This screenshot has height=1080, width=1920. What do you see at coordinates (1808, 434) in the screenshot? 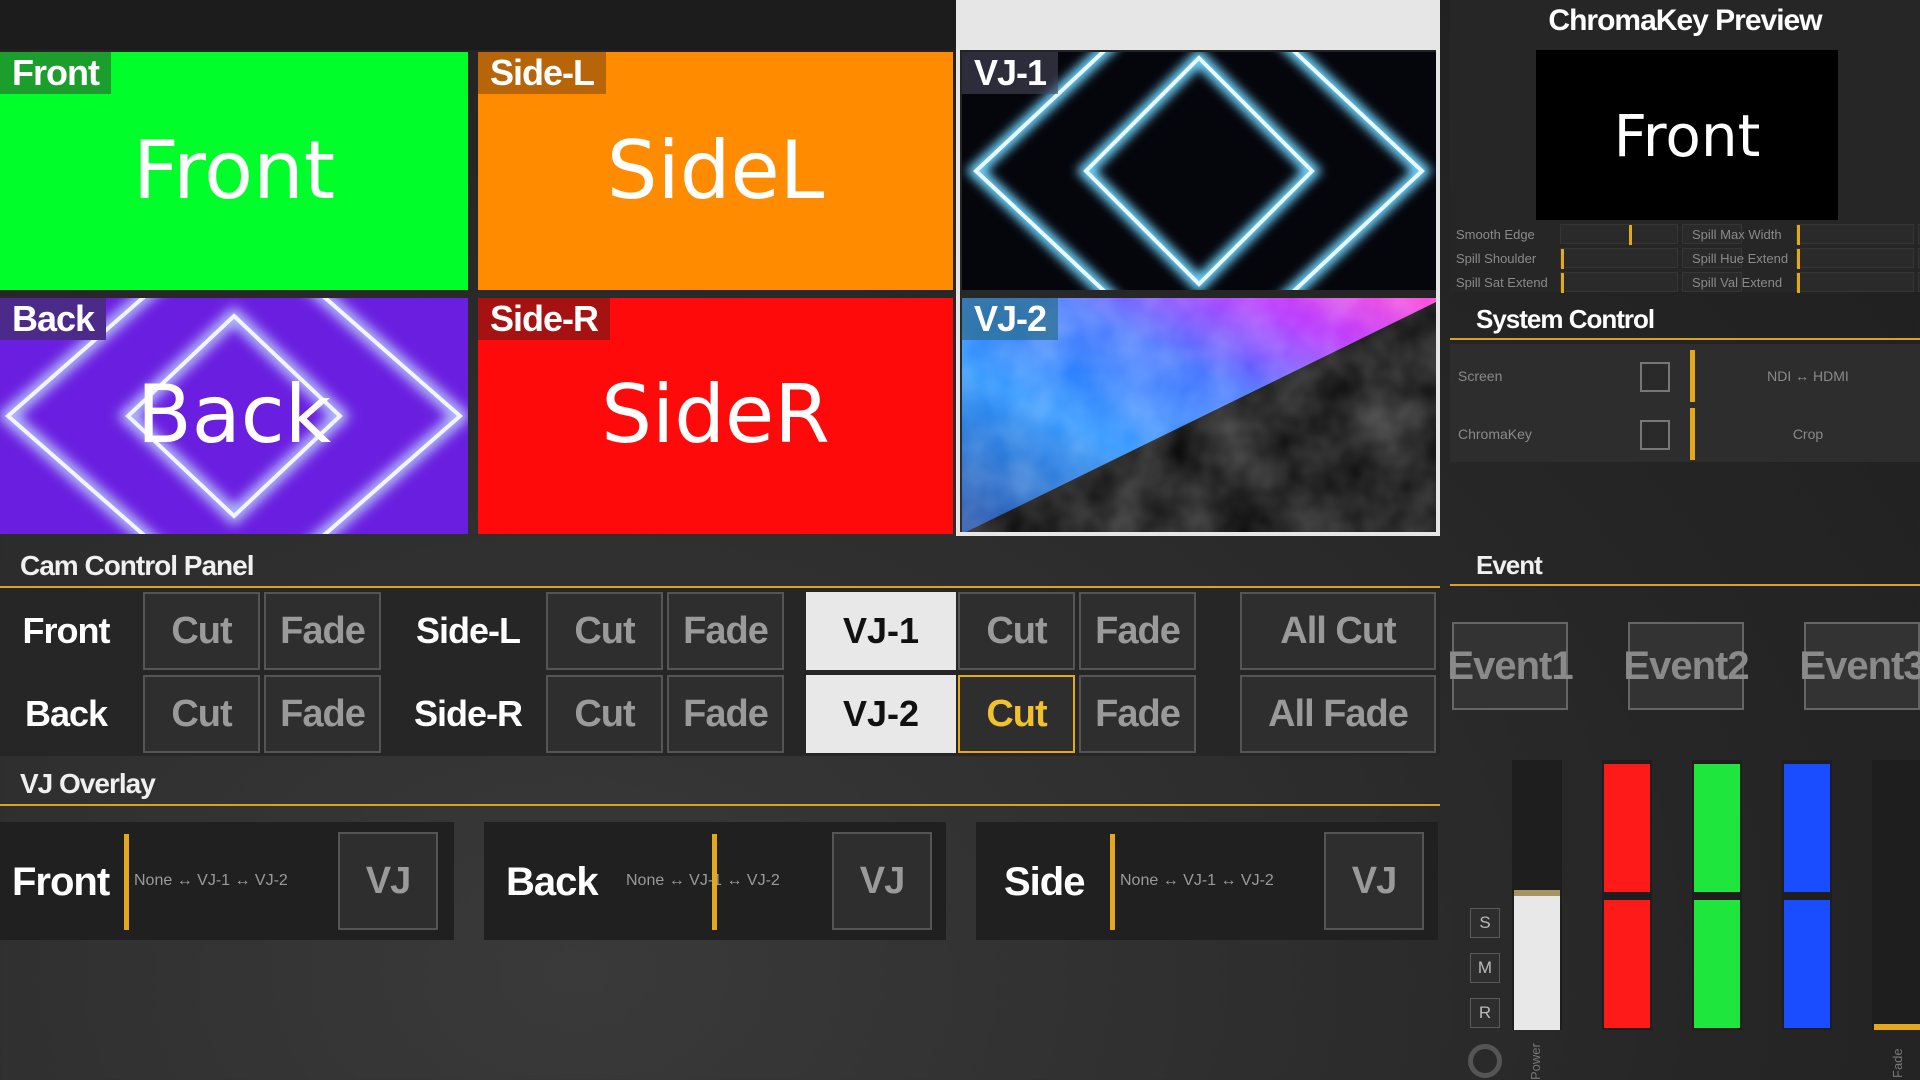
I see `chromakey-option: Crop` at bounding box center [1808, 434].